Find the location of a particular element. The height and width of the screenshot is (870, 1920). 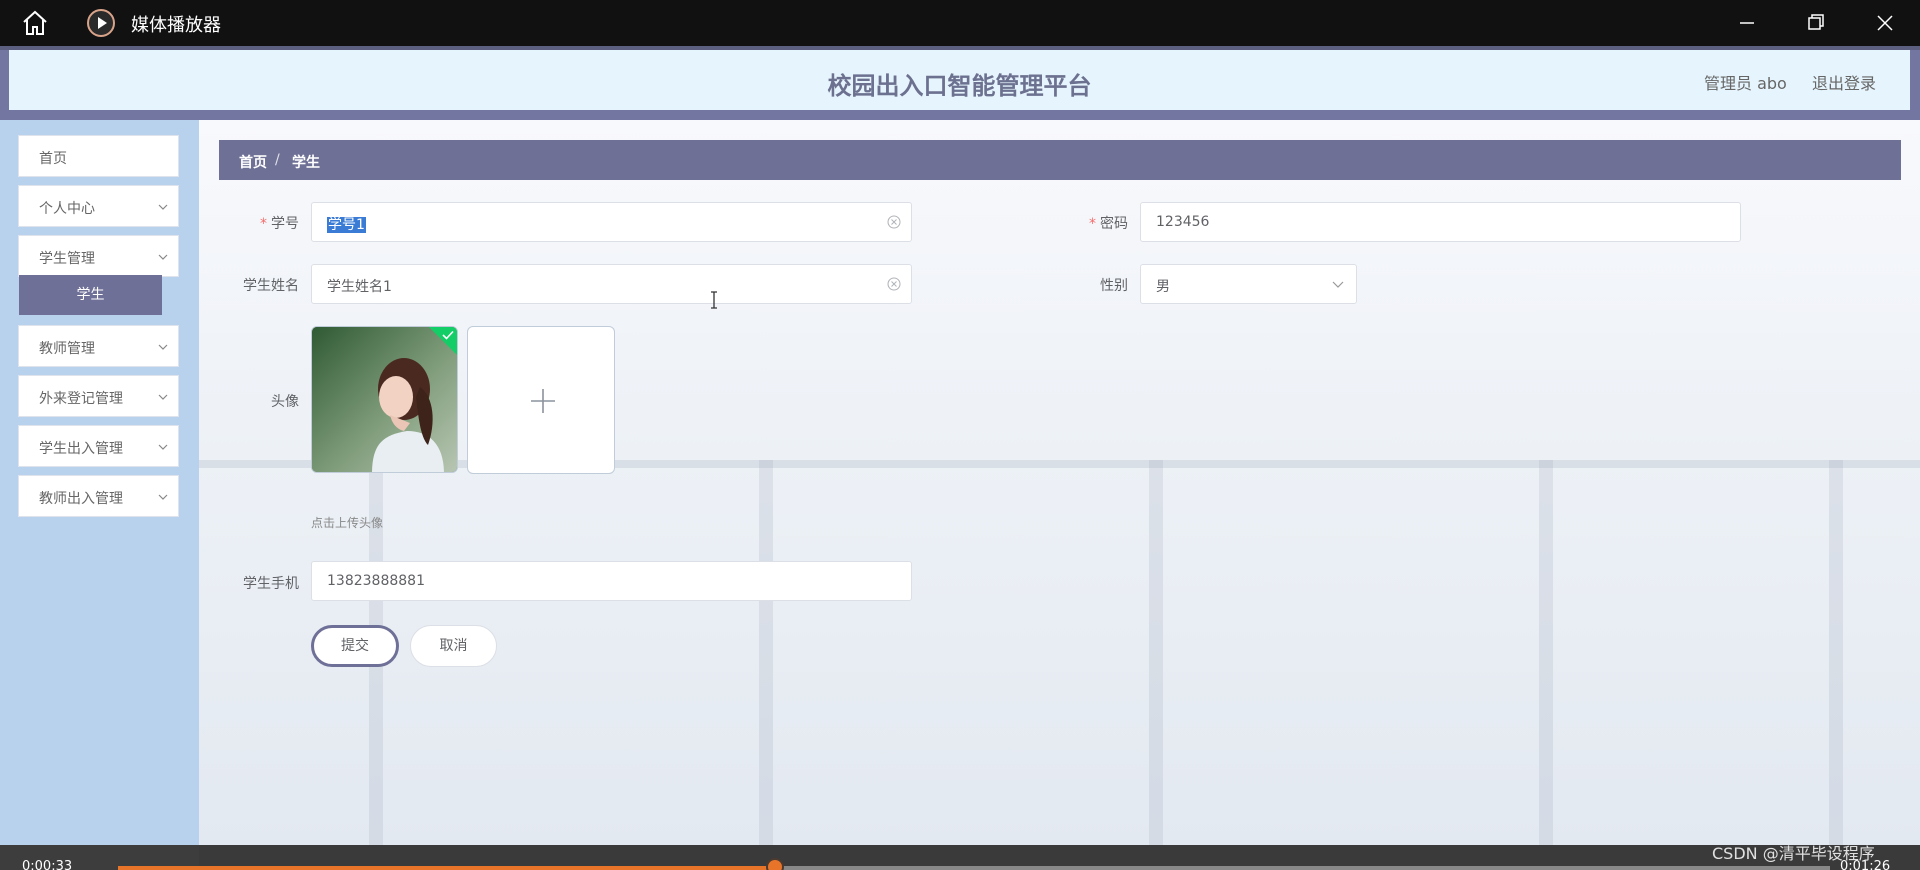

breadcrumb-current: 学生 is located at coordinates (306, 163).